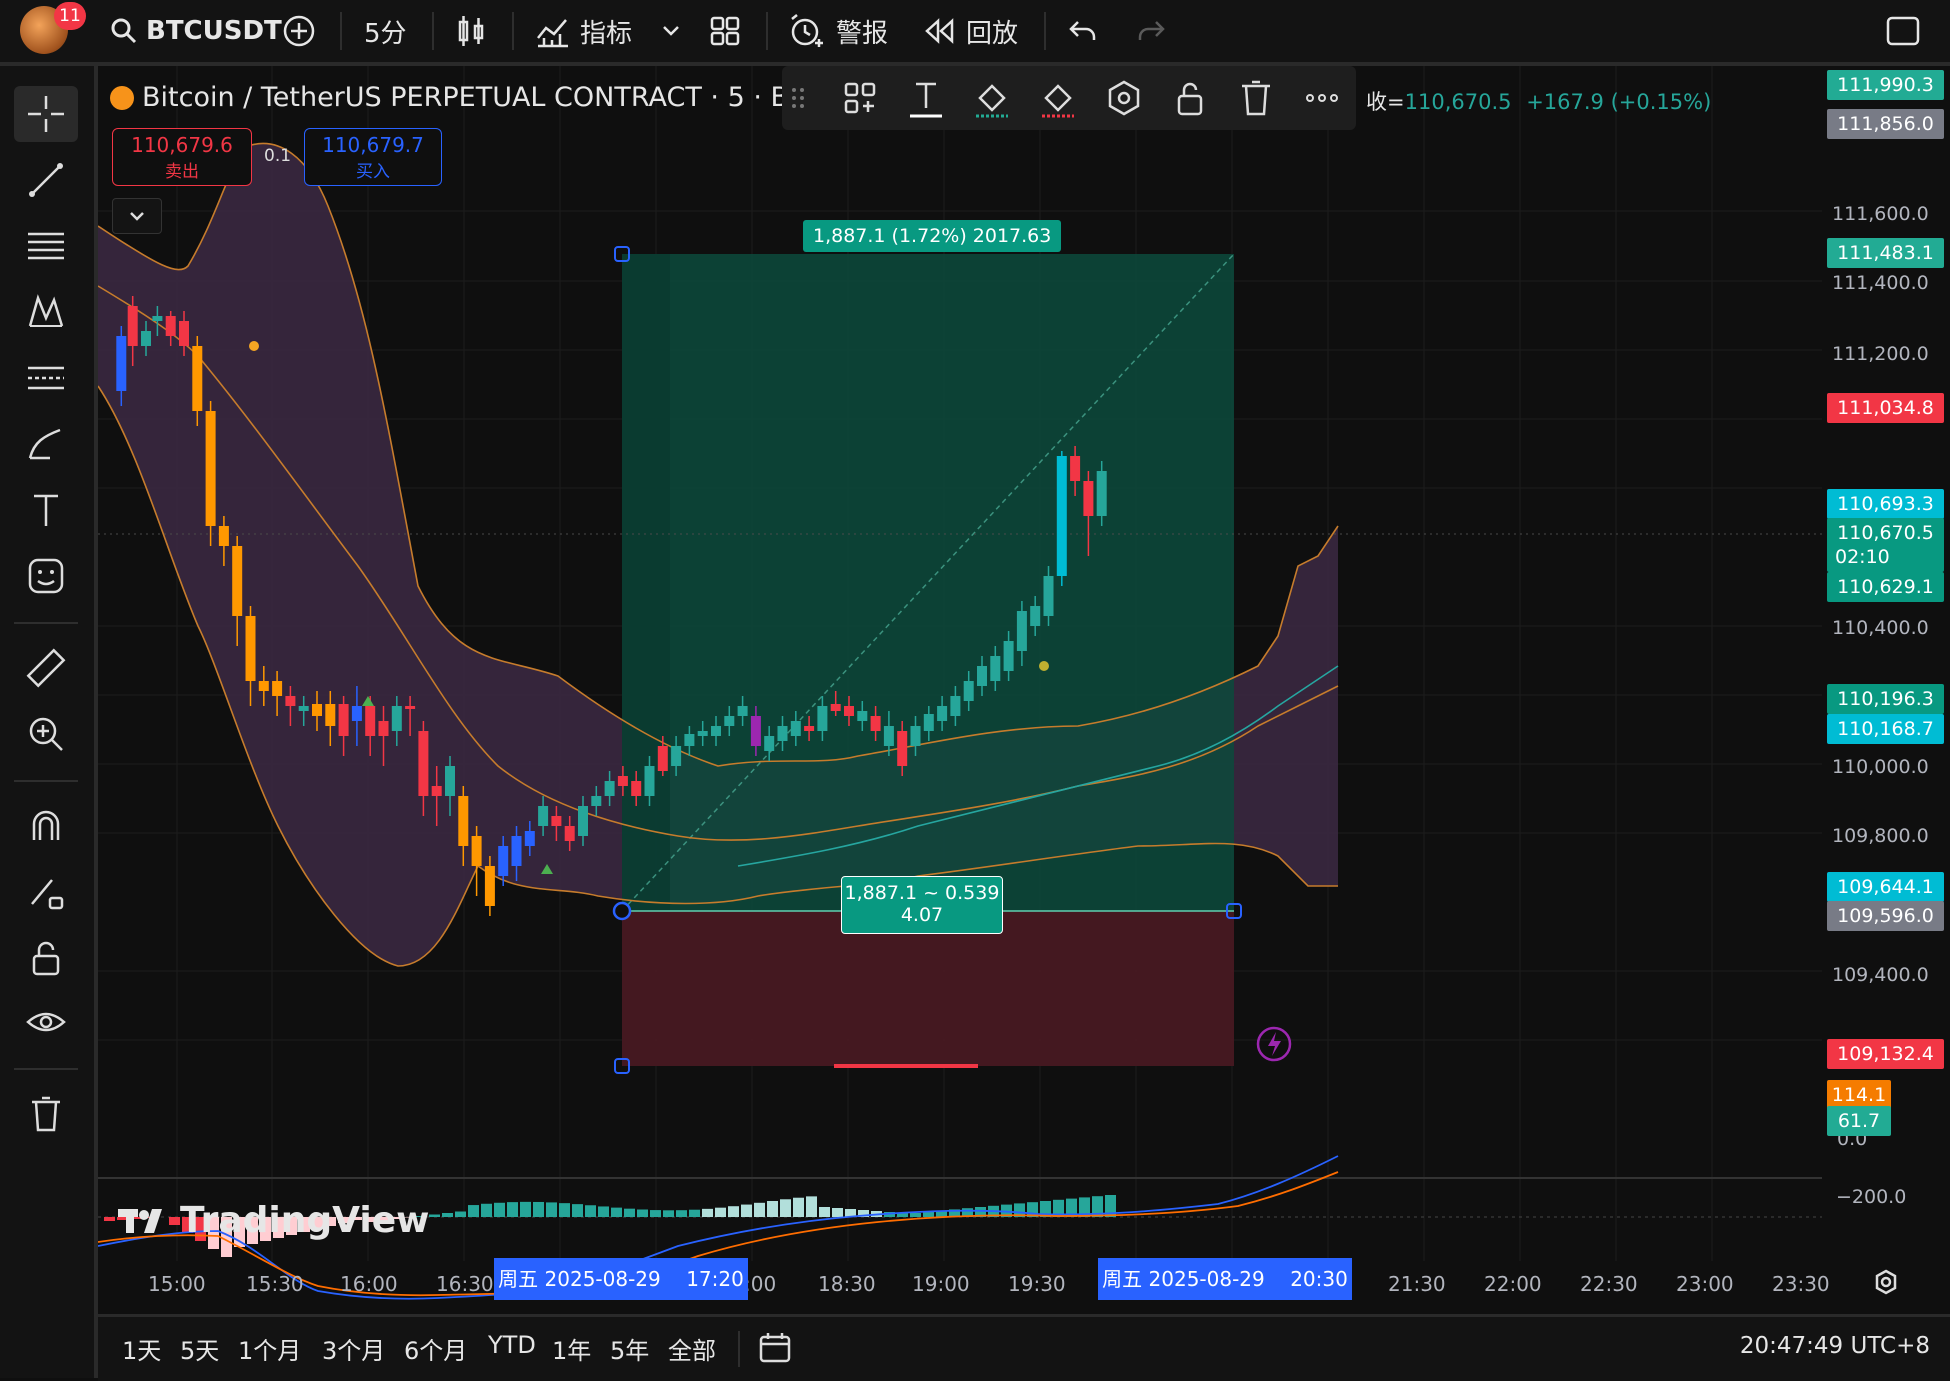 The image size is (1950, 1381). I want to click on text-tool, so click(46, 510).